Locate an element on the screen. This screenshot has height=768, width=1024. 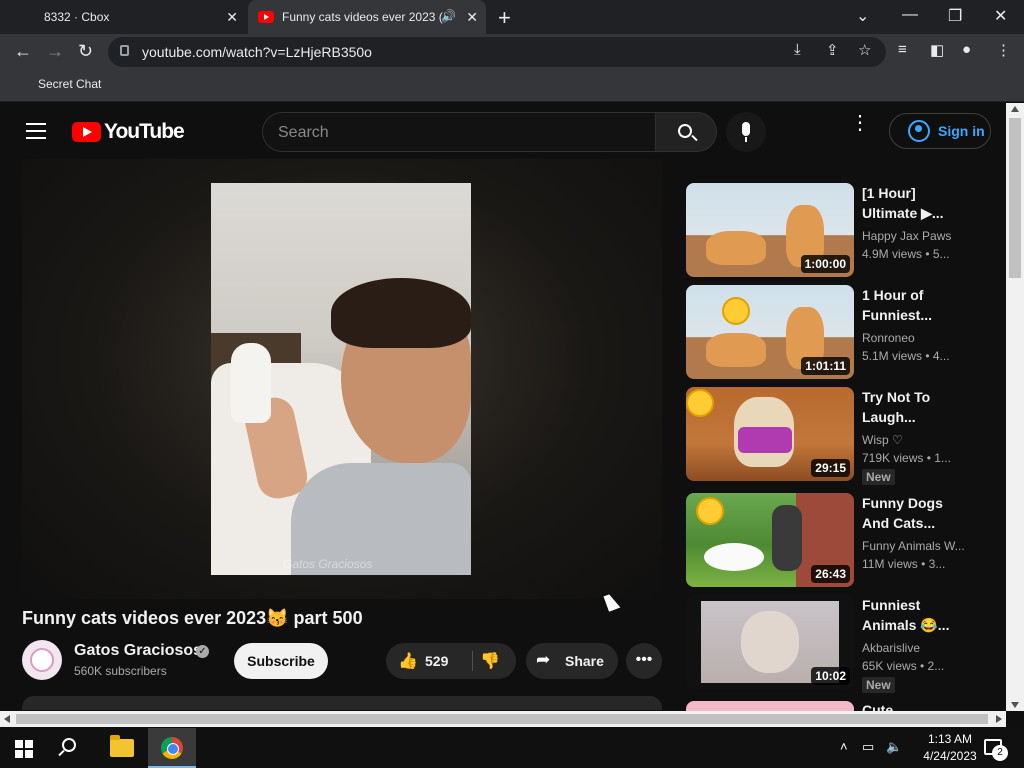
new-badge: New is located at coordinates (878, 685).